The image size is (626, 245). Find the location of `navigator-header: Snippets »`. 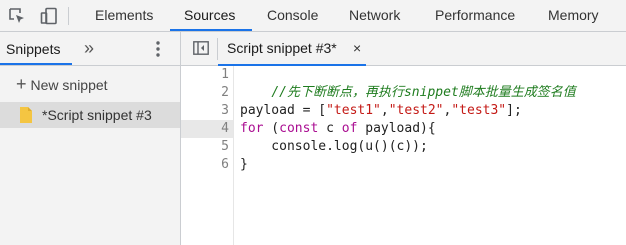

navigator-header: Snippets » is located at coordinates (90, 49).